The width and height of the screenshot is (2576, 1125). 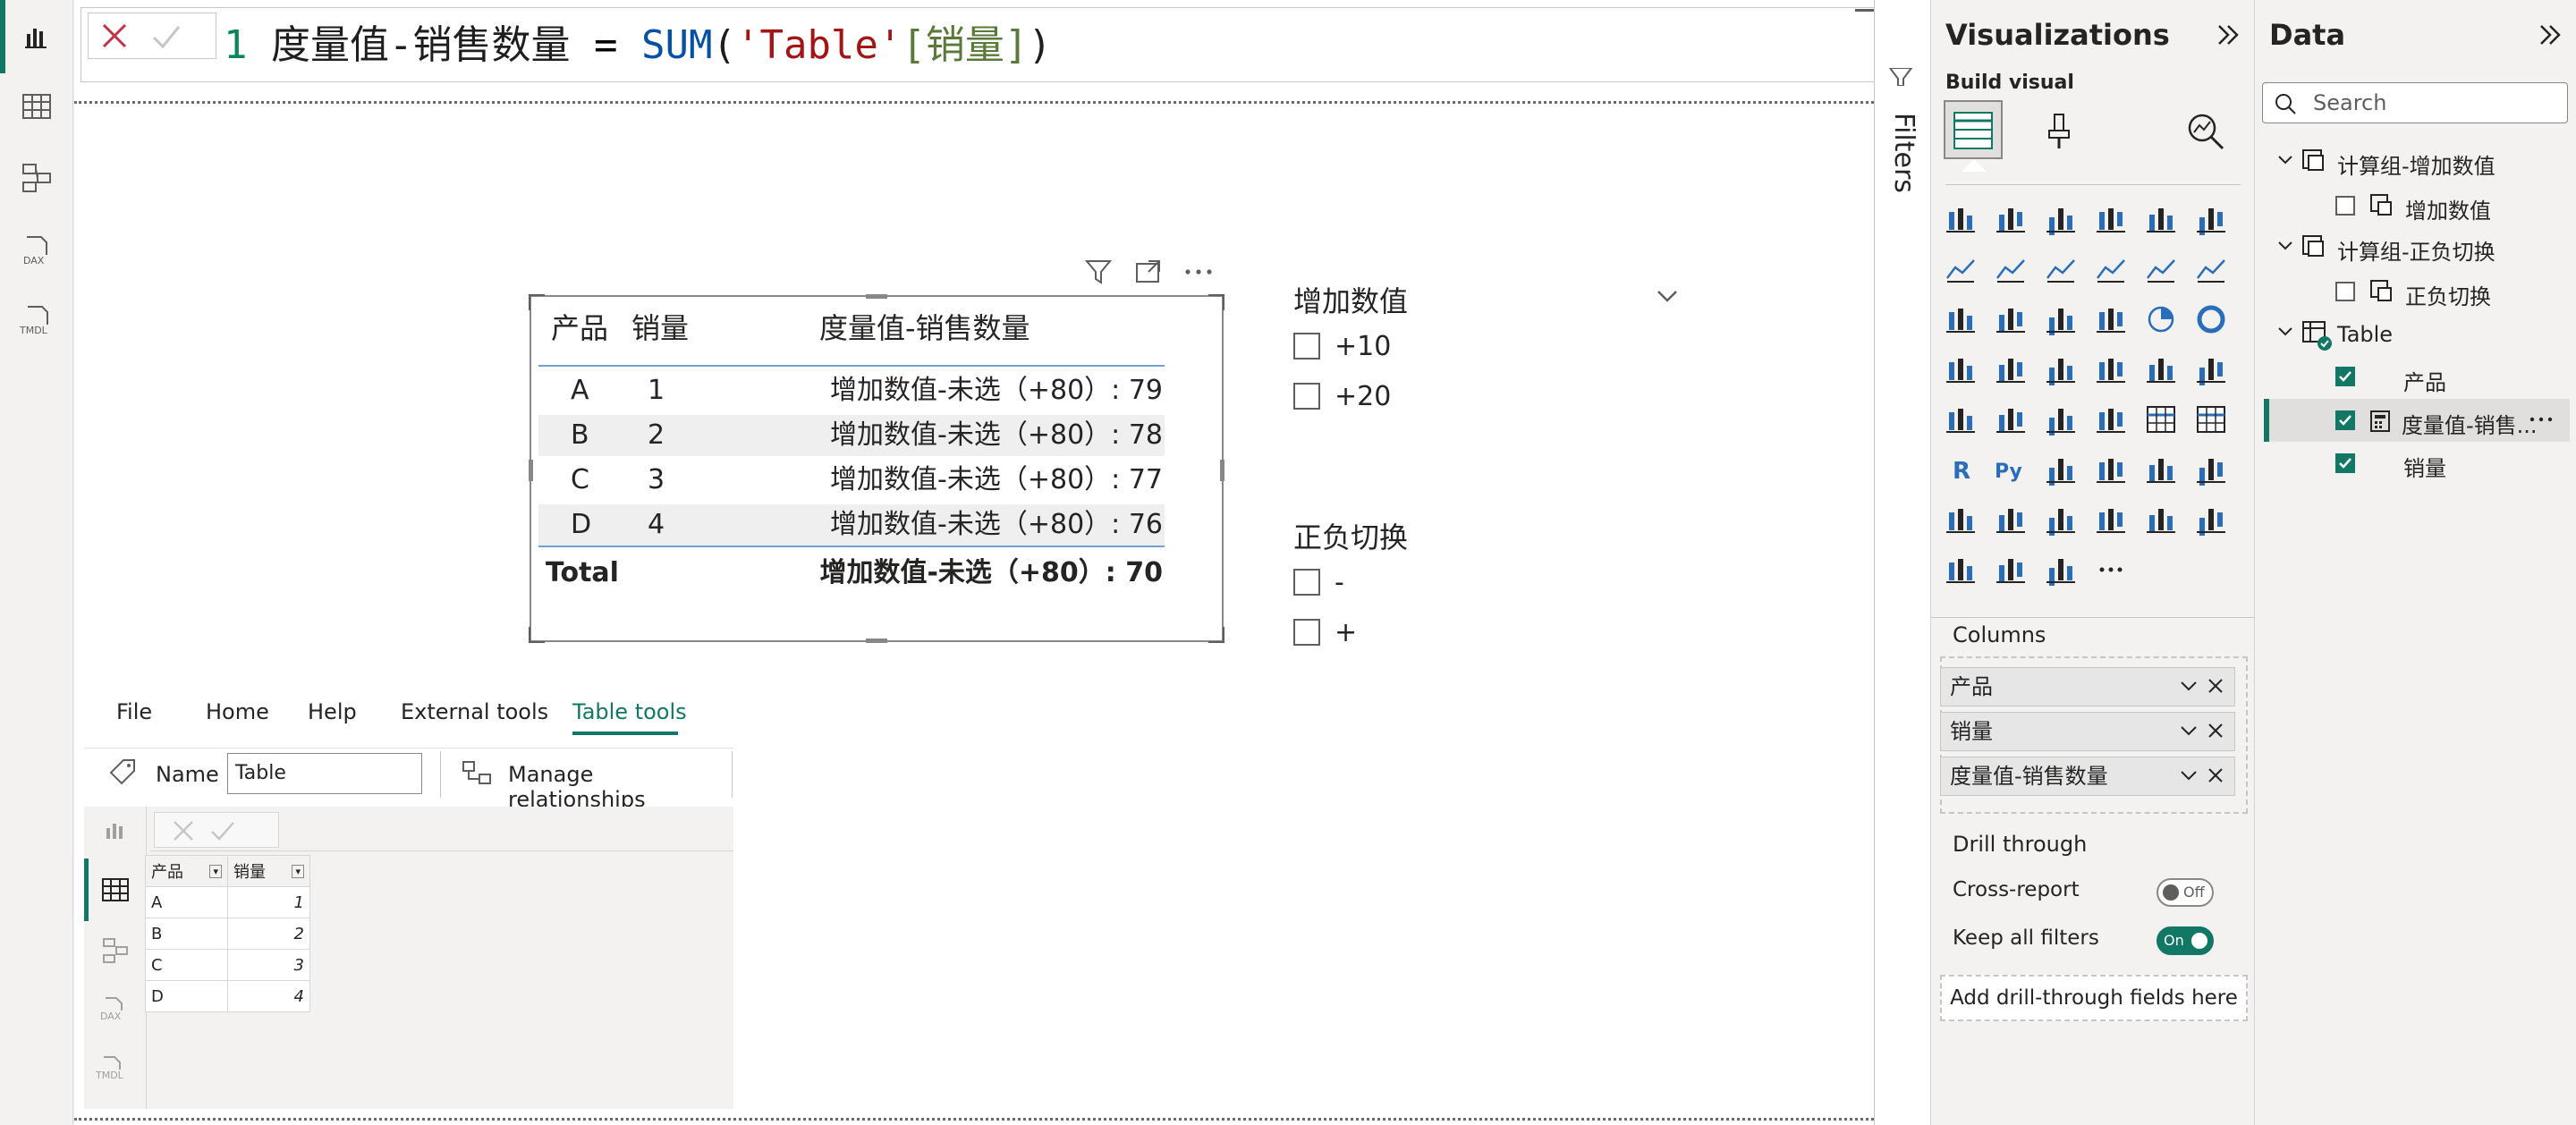 I want to click on menu-home: Home, so click(x=237, y=711).